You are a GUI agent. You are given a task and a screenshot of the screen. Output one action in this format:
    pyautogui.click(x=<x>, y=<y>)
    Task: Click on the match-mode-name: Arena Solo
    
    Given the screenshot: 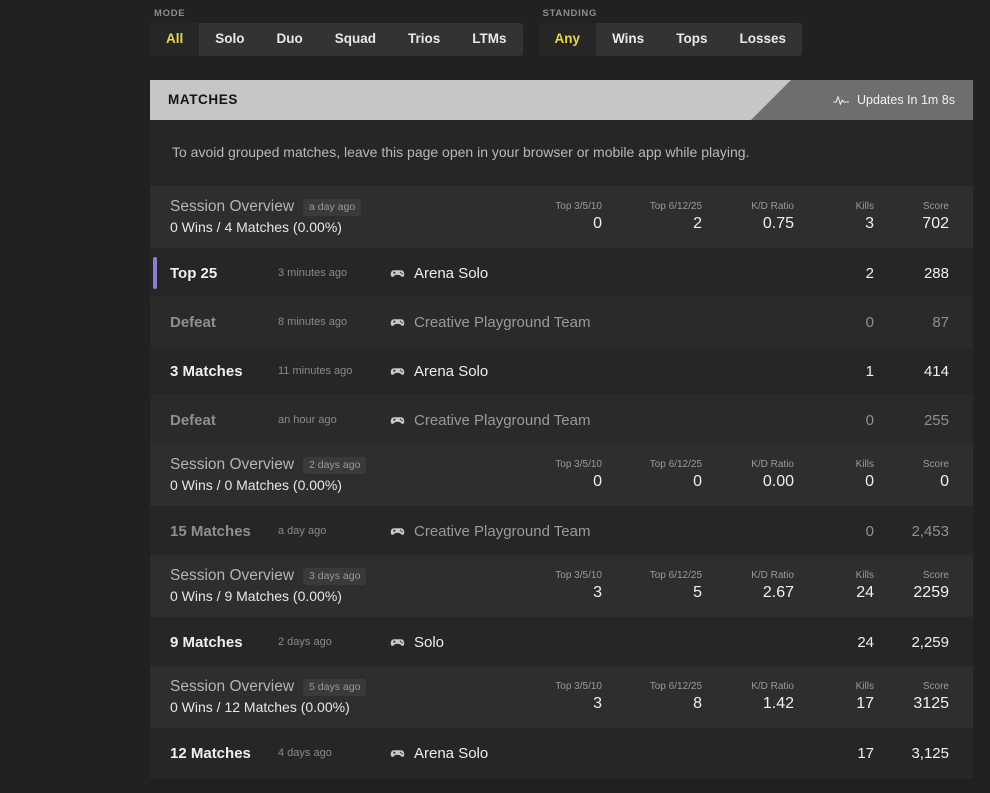 What is the action you would take?
    pyautogui.click(x=451, y=753)
    